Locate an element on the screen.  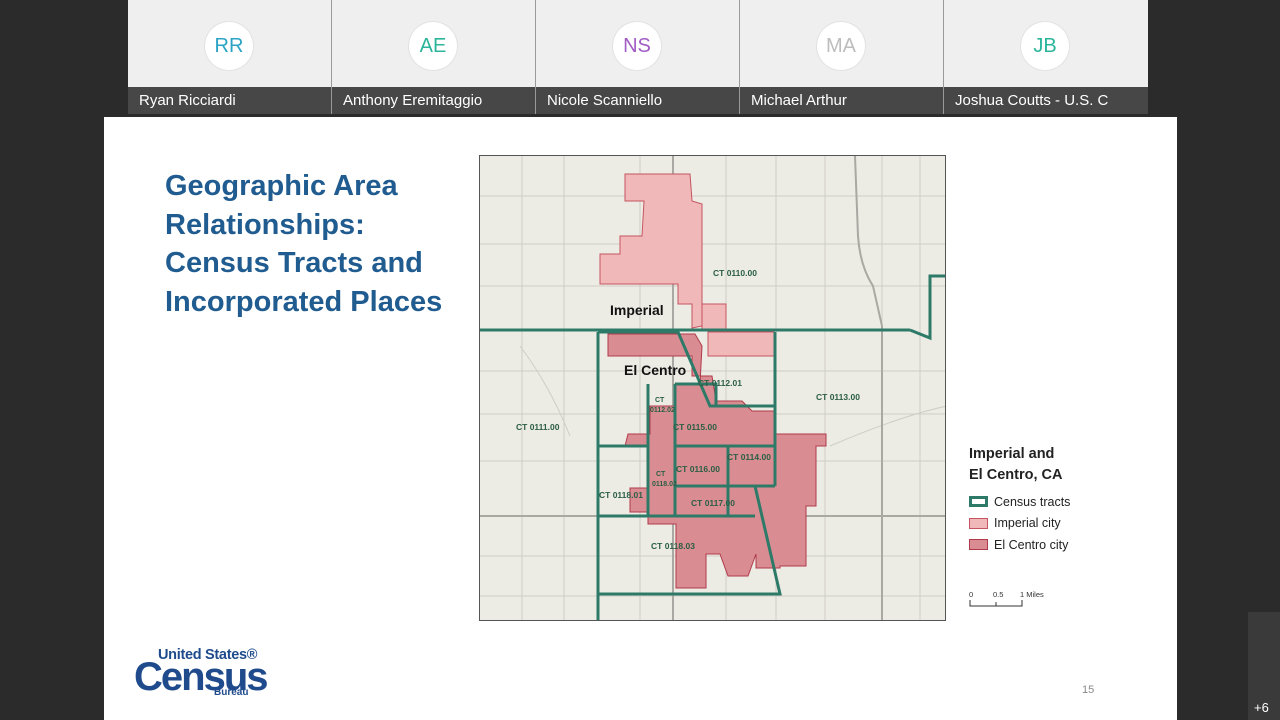
avatar: JB is located at coordinates (1045, 46).